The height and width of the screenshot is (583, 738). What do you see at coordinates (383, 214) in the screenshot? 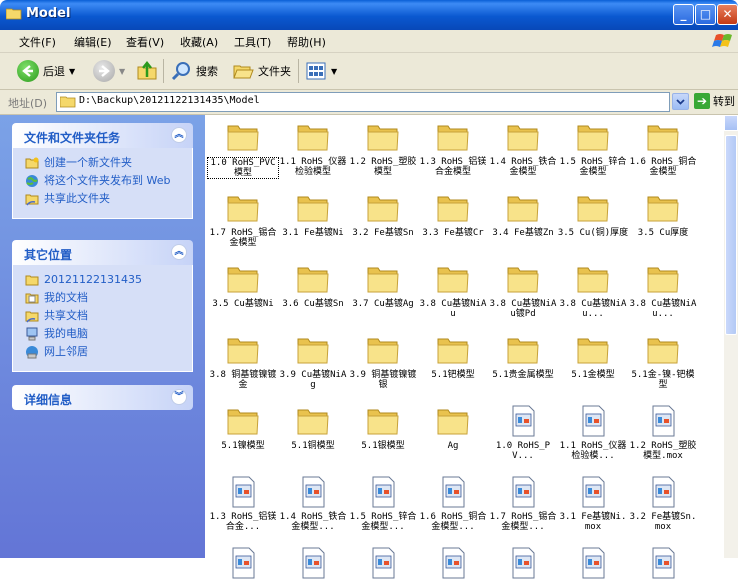
I see `folder-item: 3.2 Fe基镀Sn` at bounding box center [383, 214].